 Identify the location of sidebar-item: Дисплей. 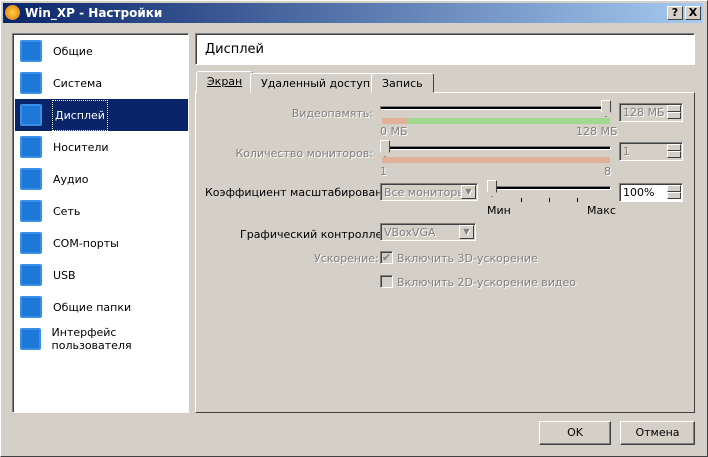
(101, 115).